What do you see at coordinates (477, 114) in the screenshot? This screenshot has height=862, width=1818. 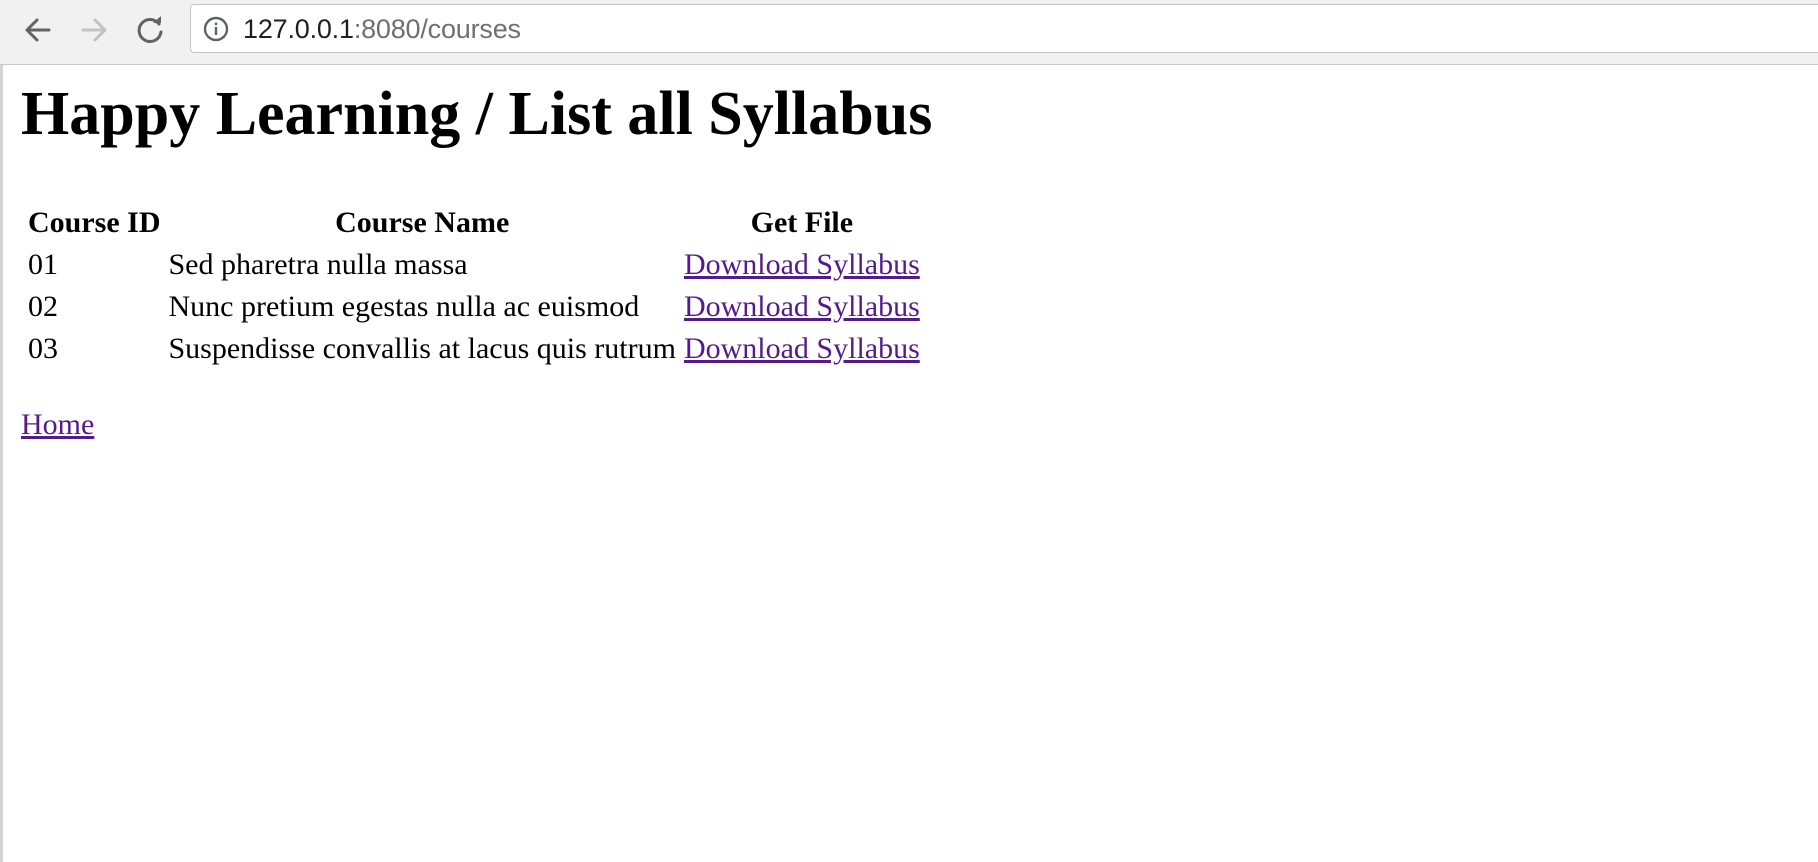 I see `page-title: Happy Learning / List all Syllabus` at bounding box center [477, 114].